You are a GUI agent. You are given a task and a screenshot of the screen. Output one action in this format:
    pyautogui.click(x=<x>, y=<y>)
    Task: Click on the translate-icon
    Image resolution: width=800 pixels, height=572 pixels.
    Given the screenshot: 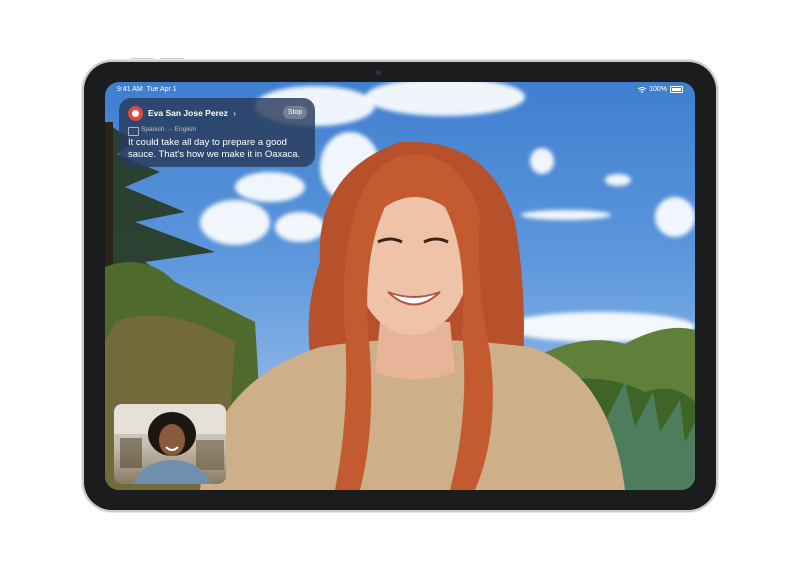 What is the action you would take?
    pyautogui.click(x=133, y=131)
    